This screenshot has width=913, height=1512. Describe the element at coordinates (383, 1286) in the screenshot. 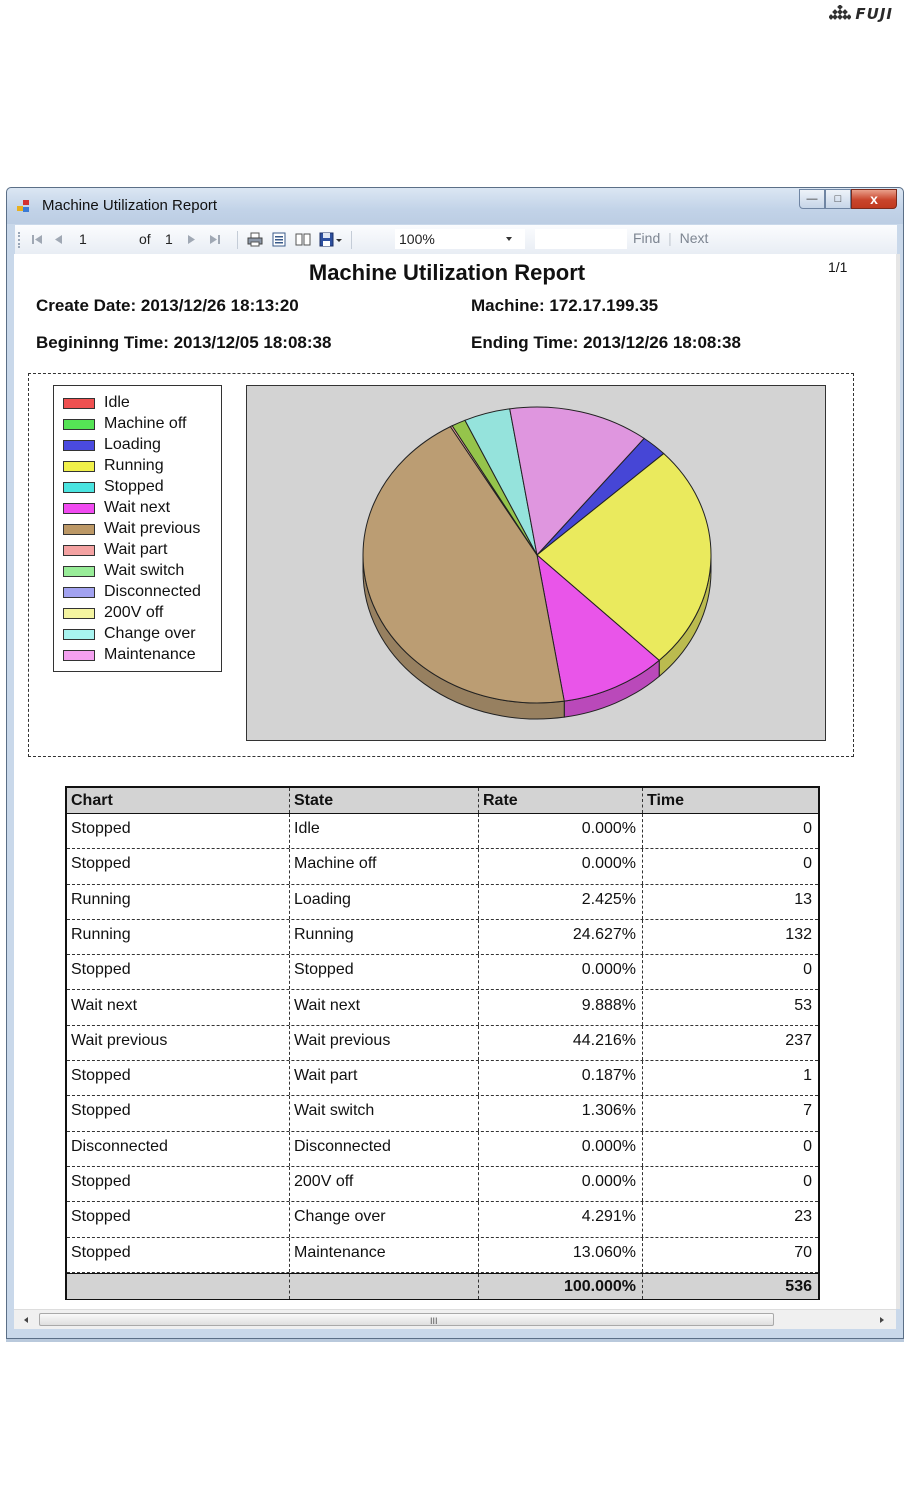

I see `total-empty-cell` at that location.